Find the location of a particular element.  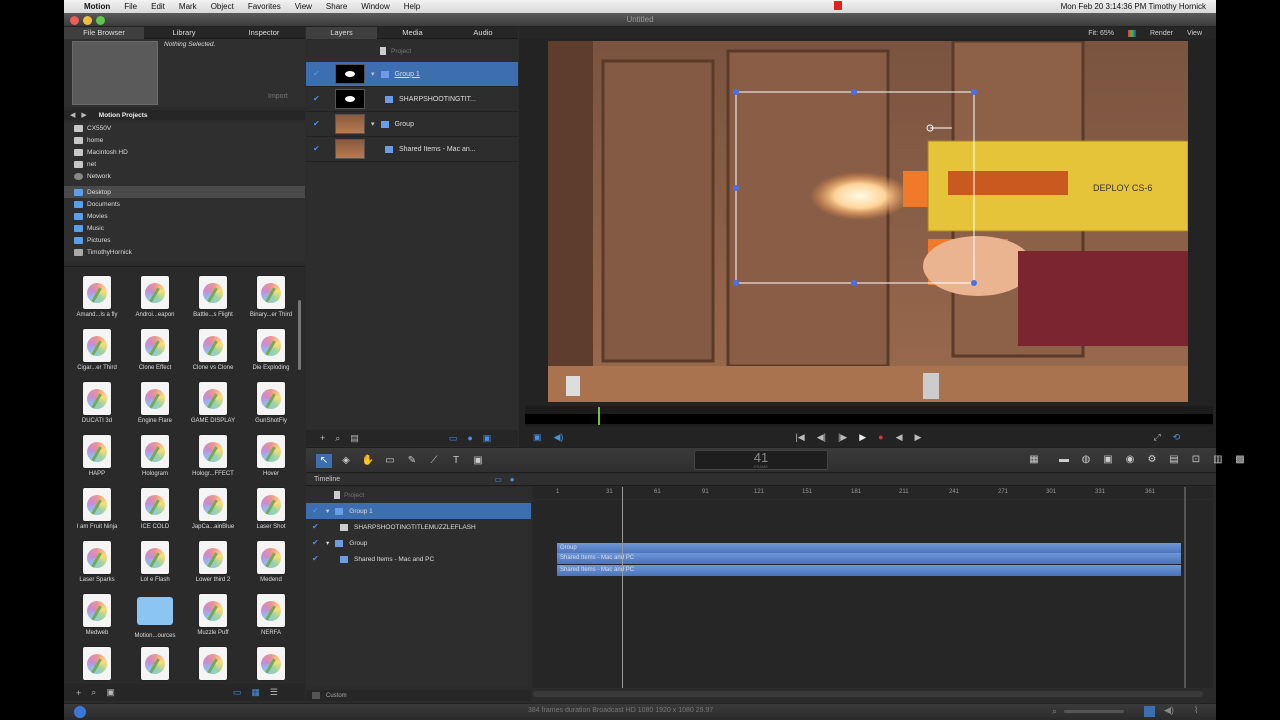

forward-arrow-icon: ▶ is located at coordinates (83, 115).